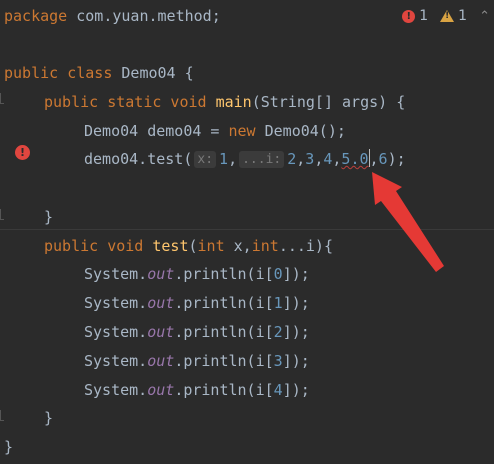  What do you see at coordinates (249, 73) in the screenshot?
I see `code-line-3: public class Demo04 {` at bounding box center [249, 73].